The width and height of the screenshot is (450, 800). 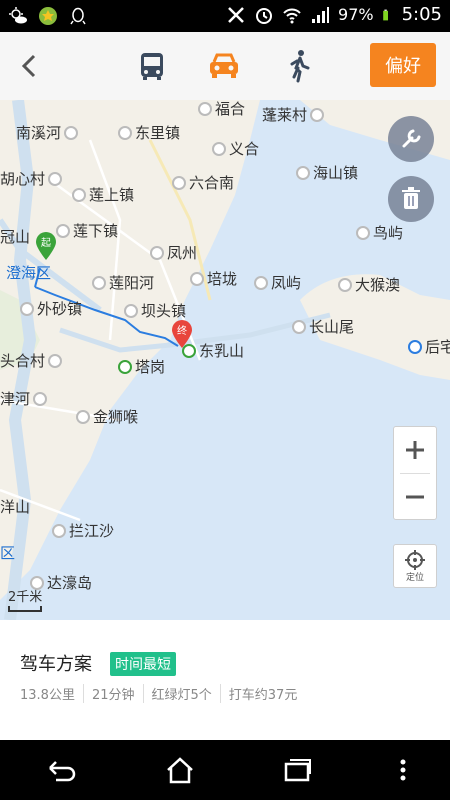 I want to click on battery-percent: 97%, so click(x=356, y=14).